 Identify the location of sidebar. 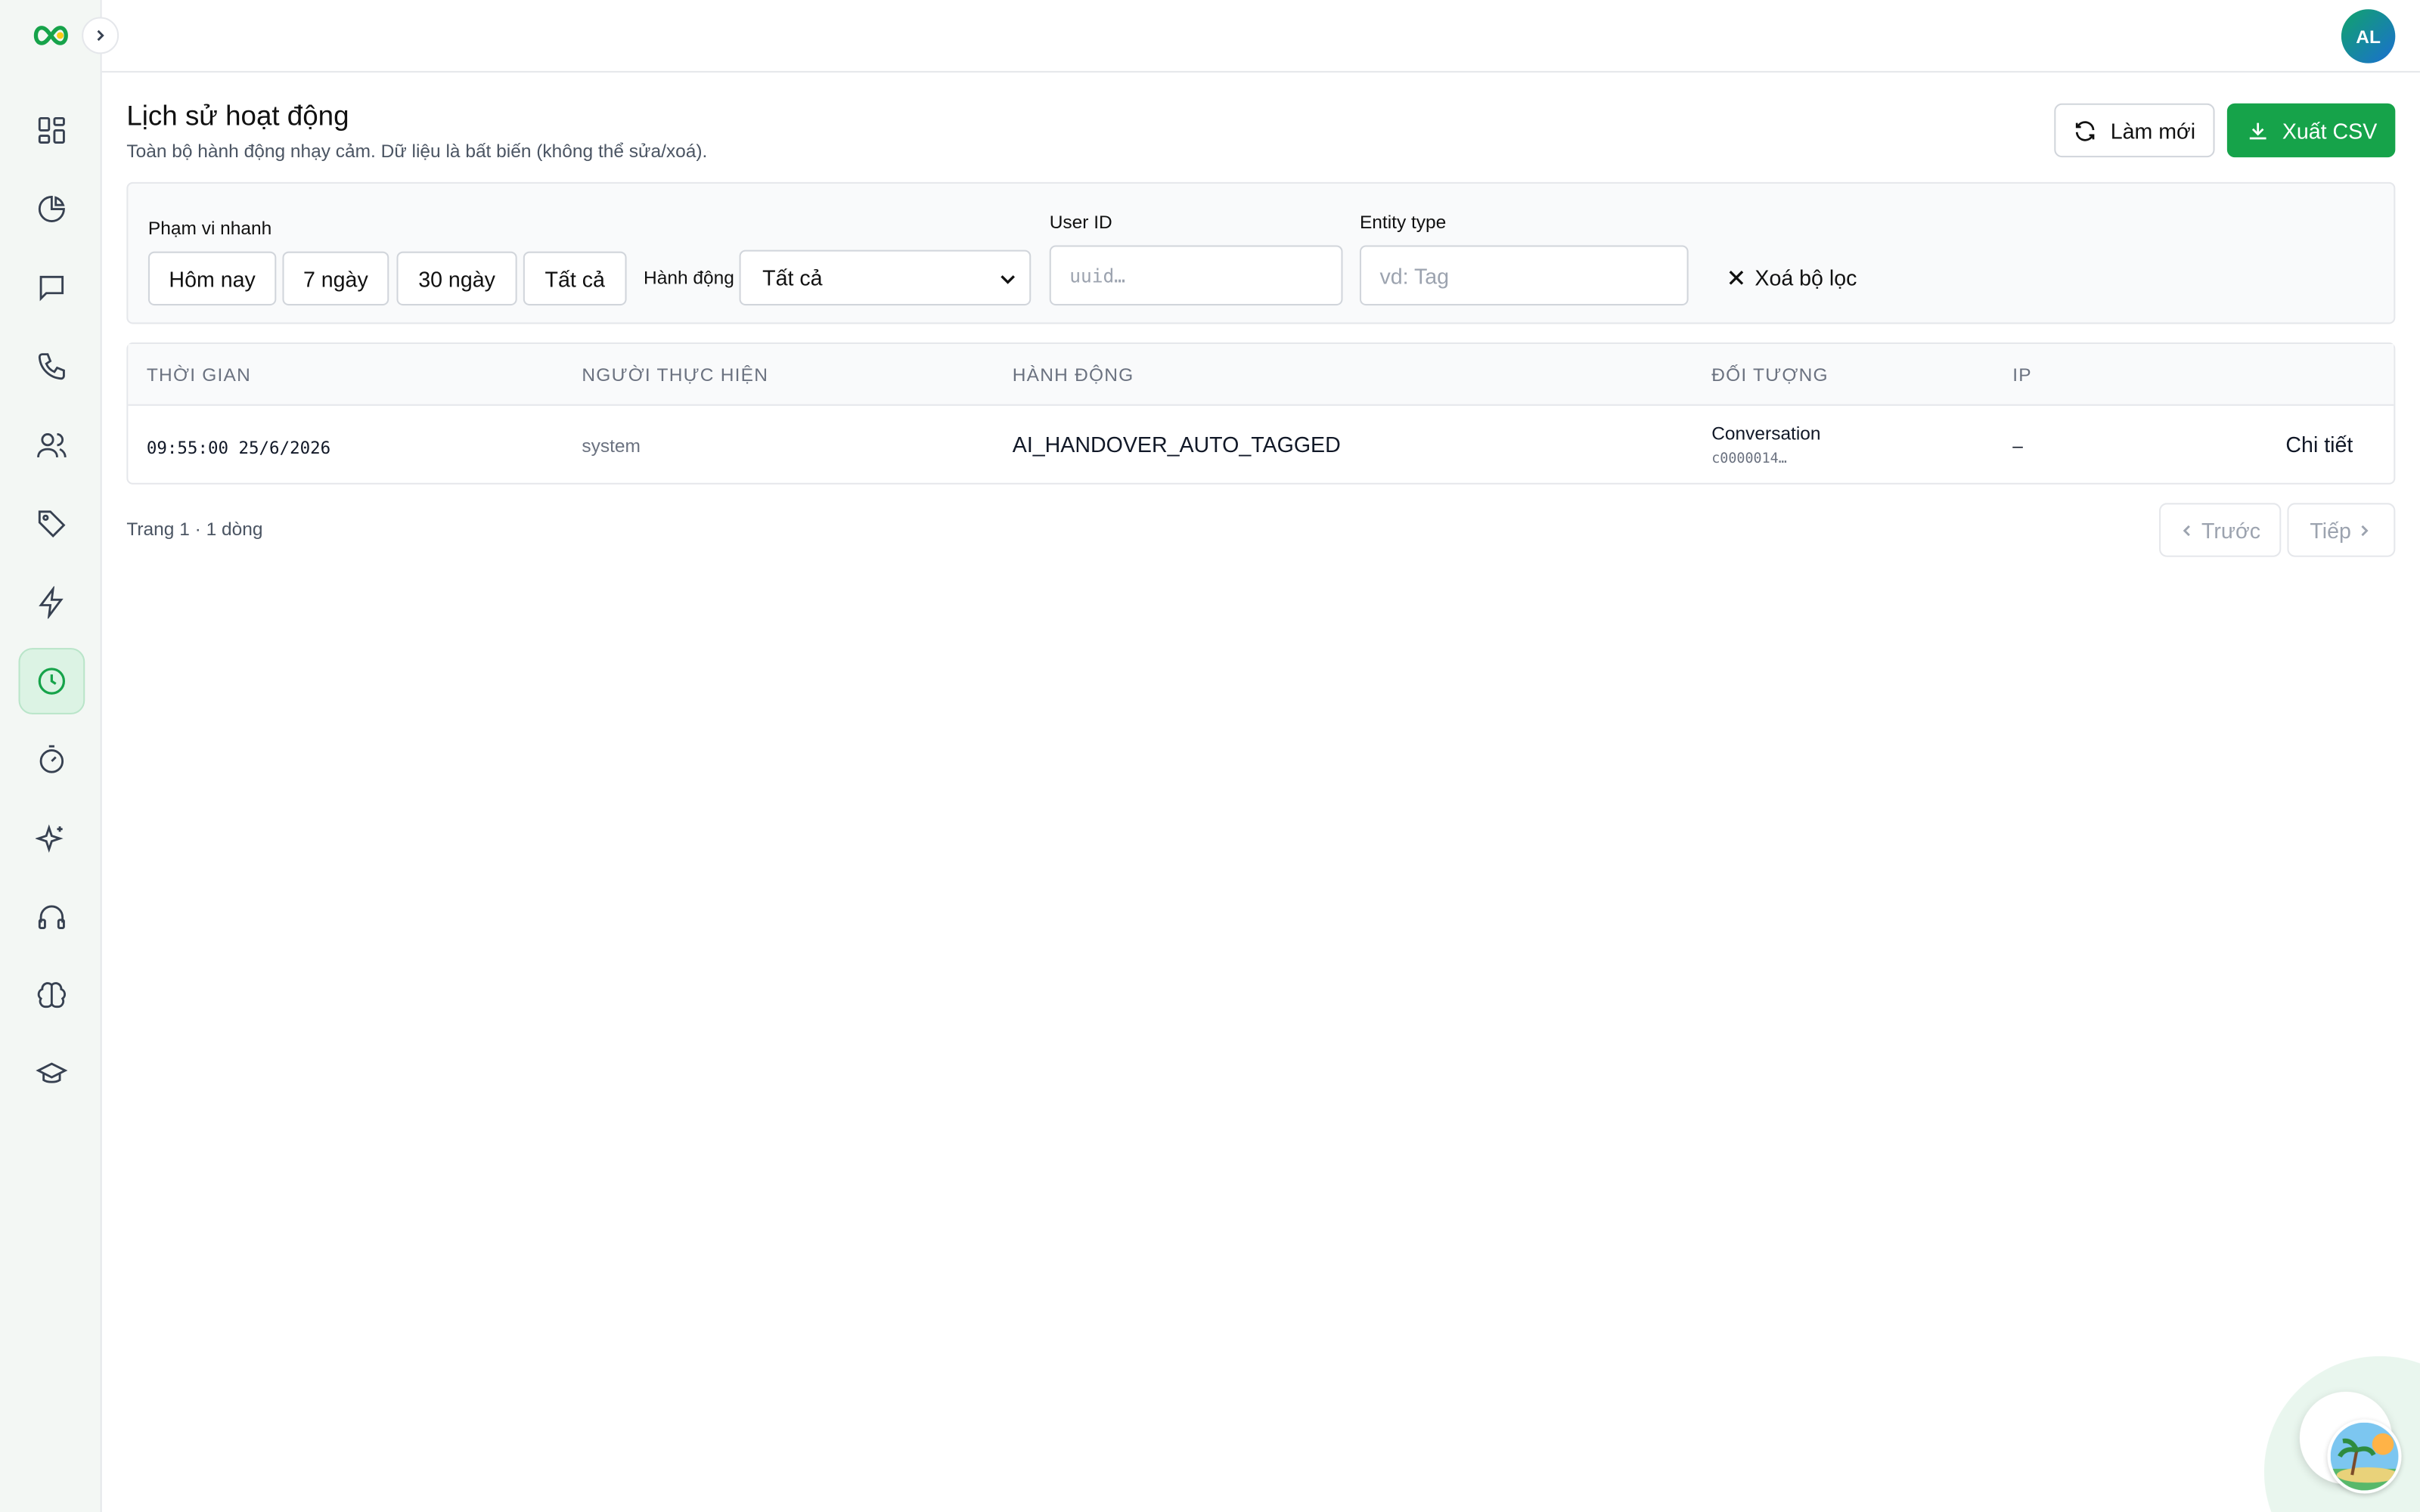
(51, 756).